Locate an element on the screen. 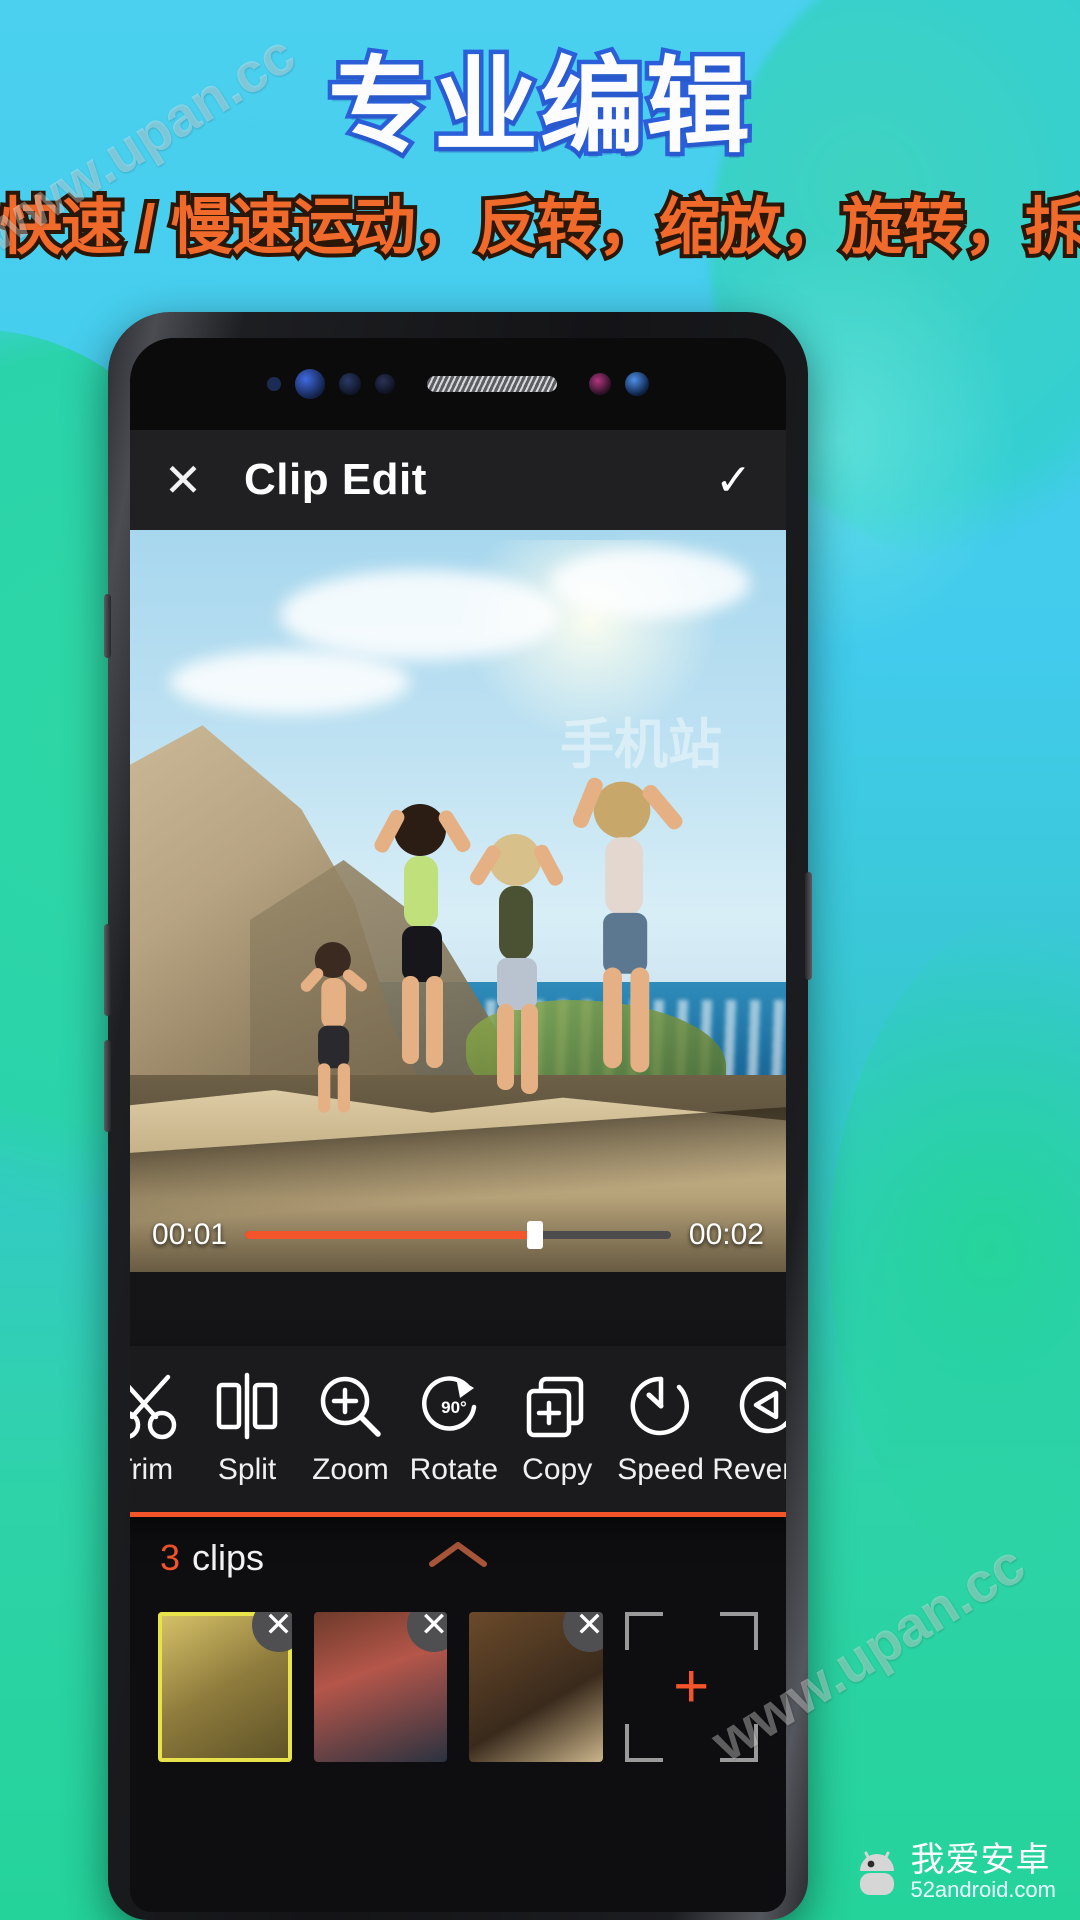 The width and height of the screenshot is (1080, 1920). tool-reverse: Reverse is located at coordinates (749, 1429).